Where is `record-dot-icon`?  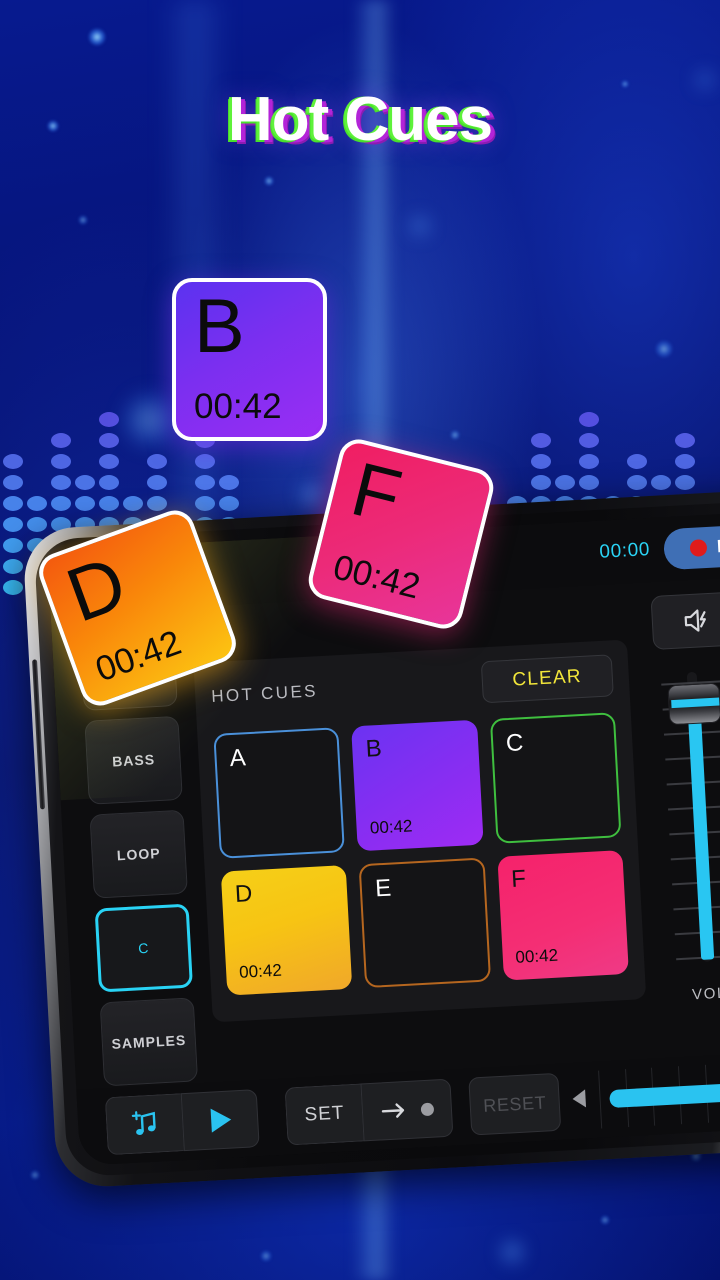
record-dot-icon is located at coordinates (698, 547).